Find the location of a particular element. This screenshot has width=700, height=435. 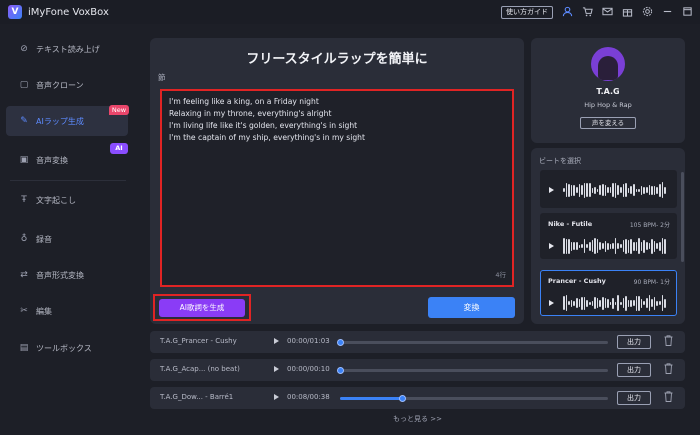

maximize-icon is located at coordinates (687, 11).